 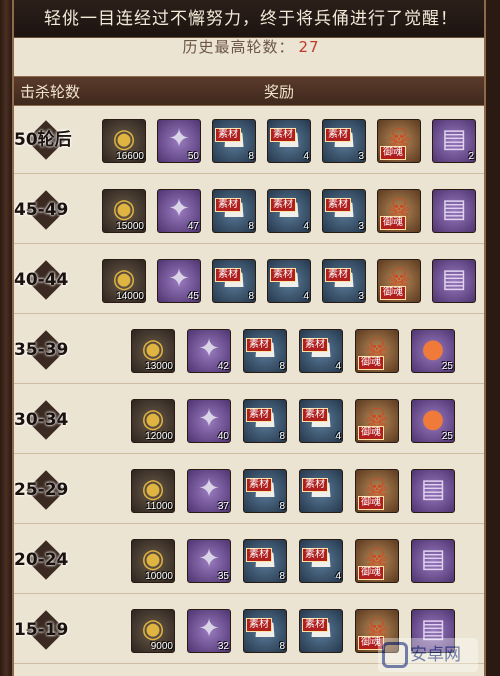 I want to click on item-count: 35, so click(x=223, y=576).